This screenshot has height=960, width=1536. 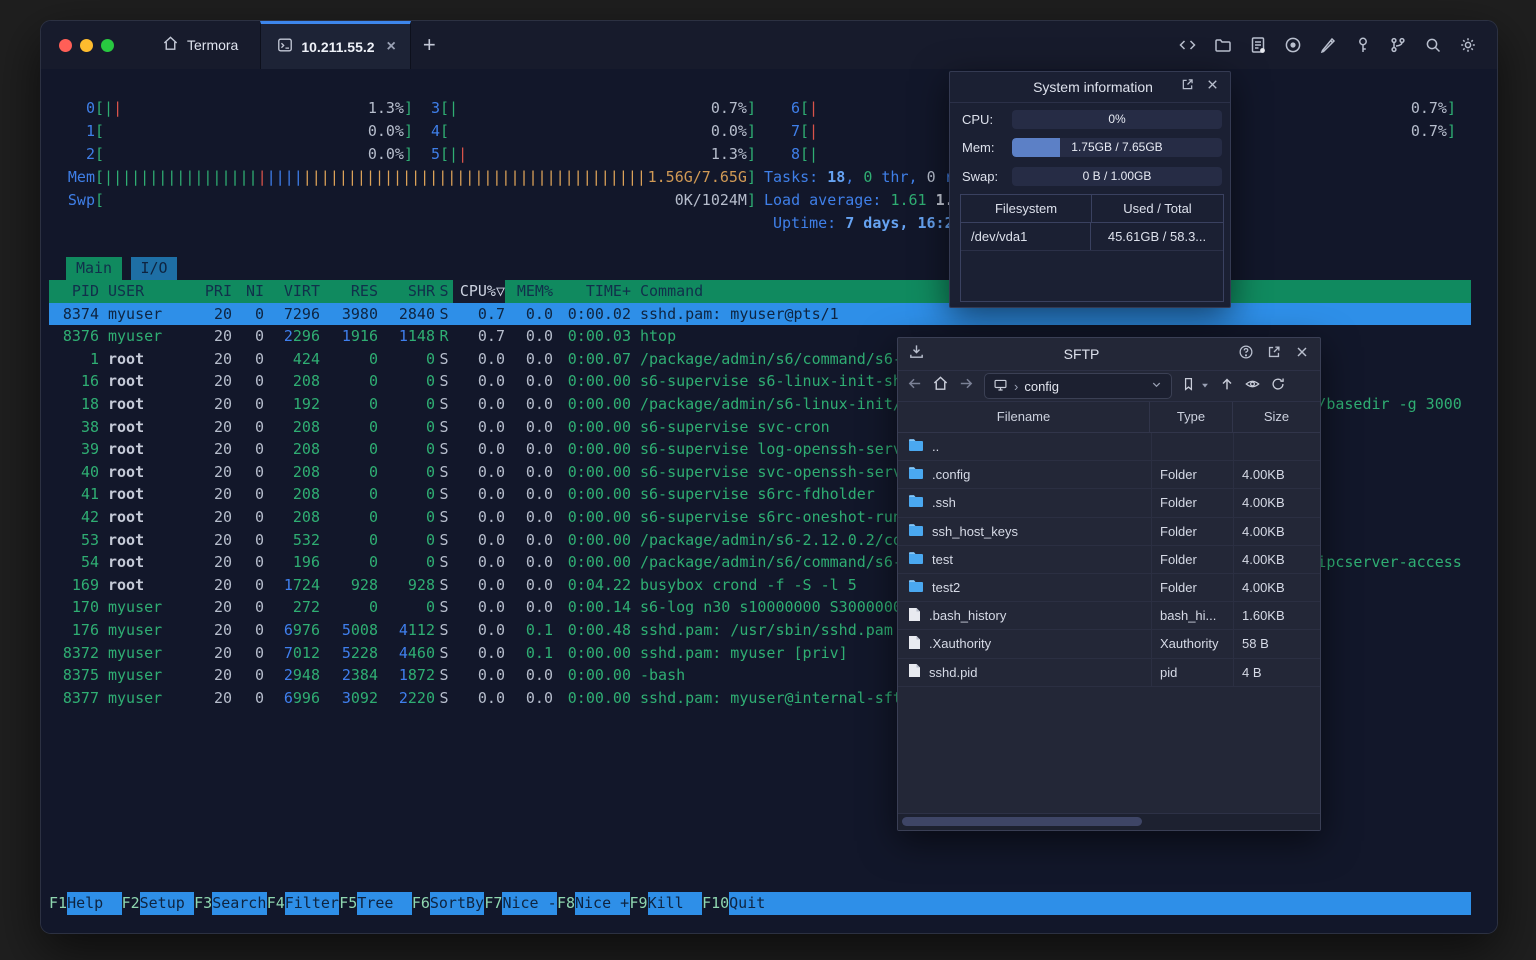 What do you see at coordinates (1190, 417) in the screenshot?
I see `type-column-header: Type` at bounding box center [1190, 417].